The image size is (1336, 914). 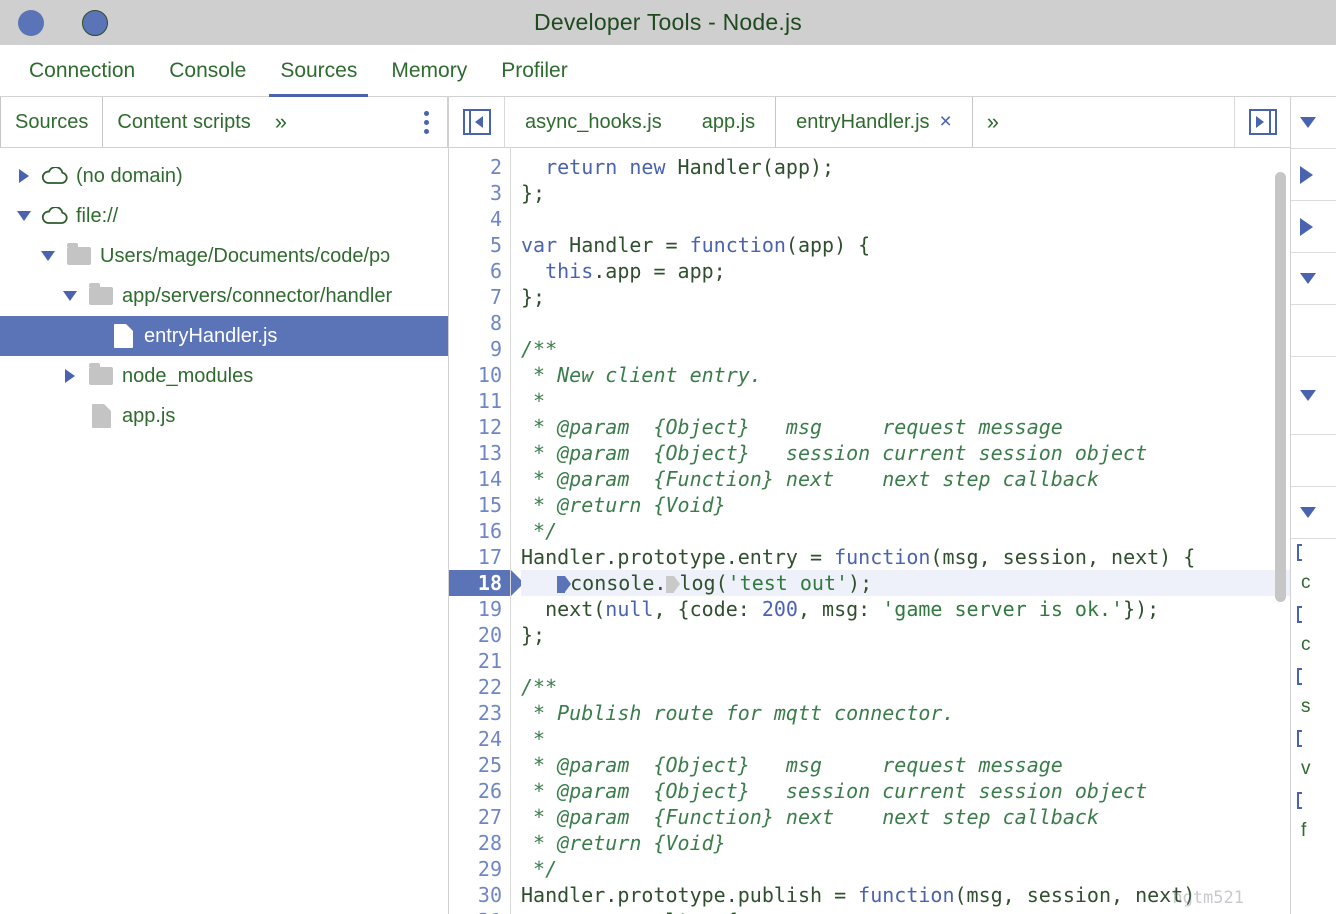 What do you see at coordinates (207, 70) in the screenshot?
I see `tab-console: Console` at bounding box center [207, 70].